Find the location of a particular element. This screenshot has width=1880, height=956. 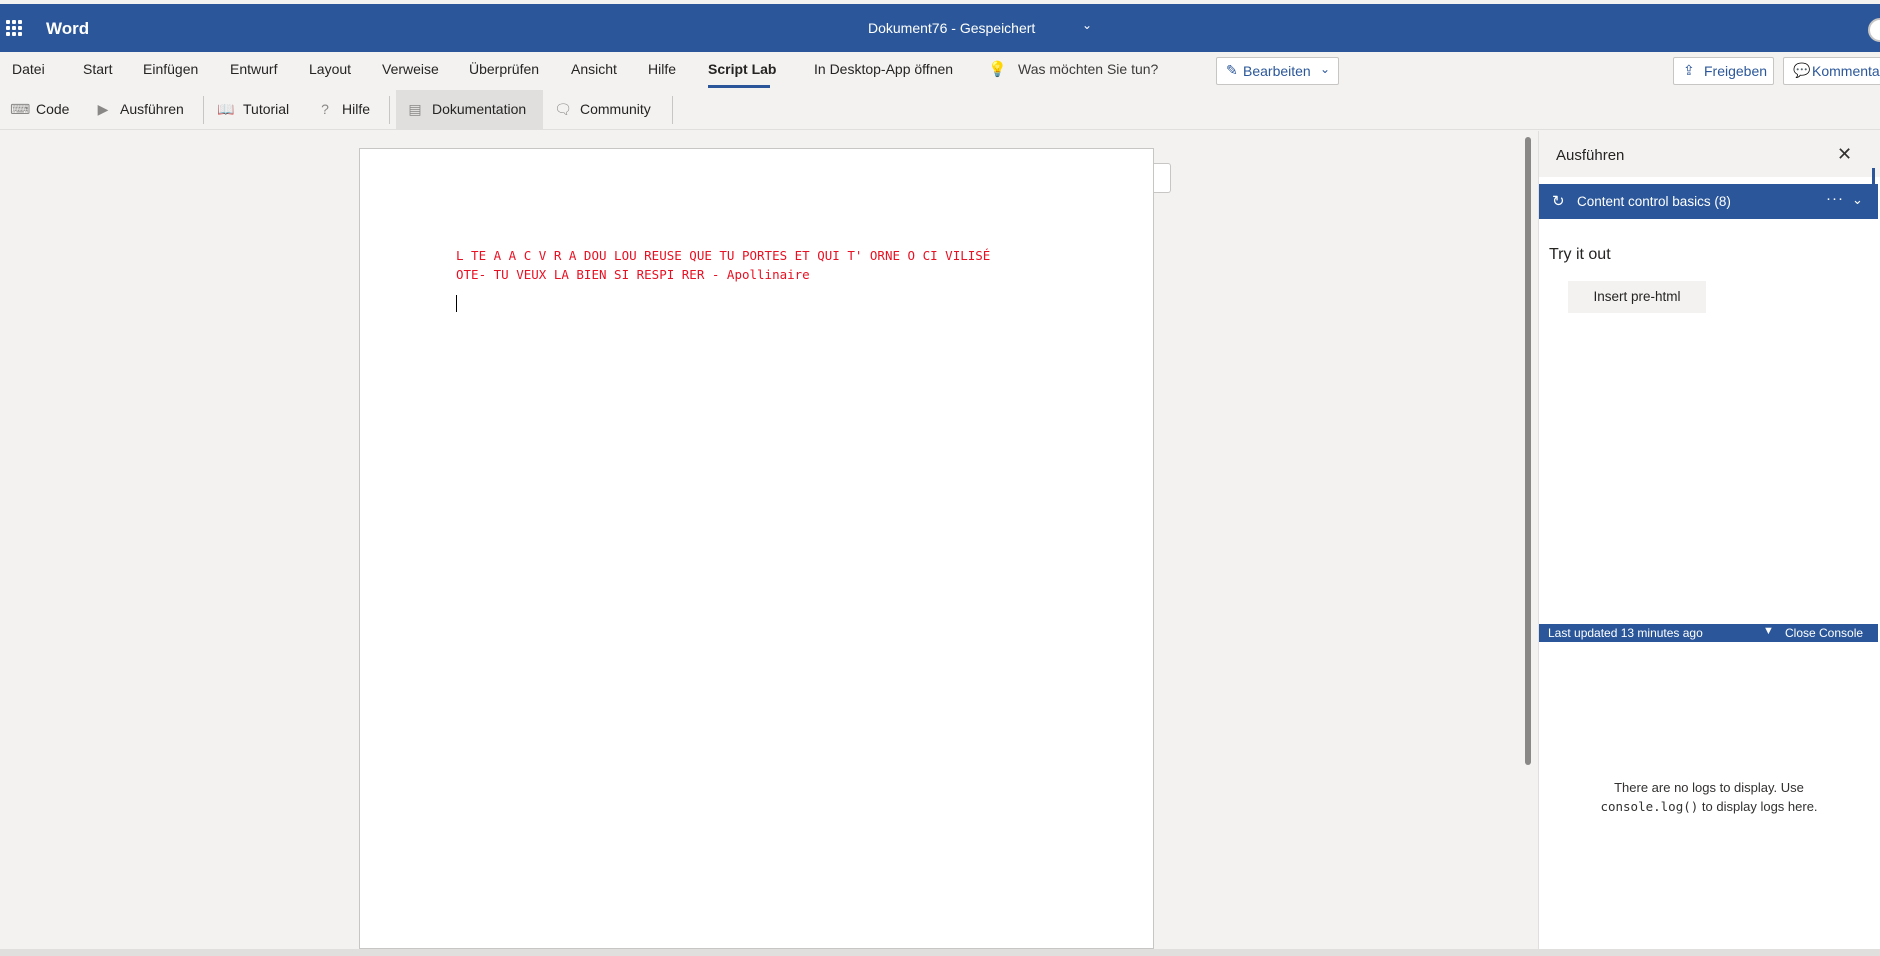

refresh-icon: ↻ is located at coordinates (1558, 201).